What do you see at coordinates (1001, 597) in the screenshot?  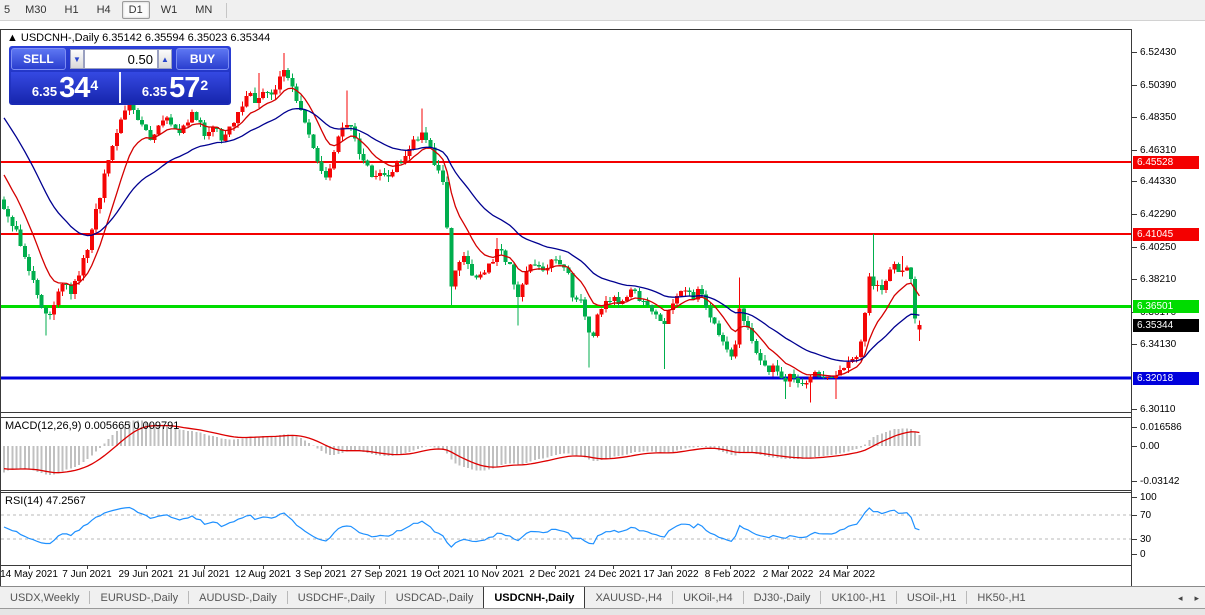 I see `chart-tab-hk50: HK50-,H1` at bounding box center [1001, 597].